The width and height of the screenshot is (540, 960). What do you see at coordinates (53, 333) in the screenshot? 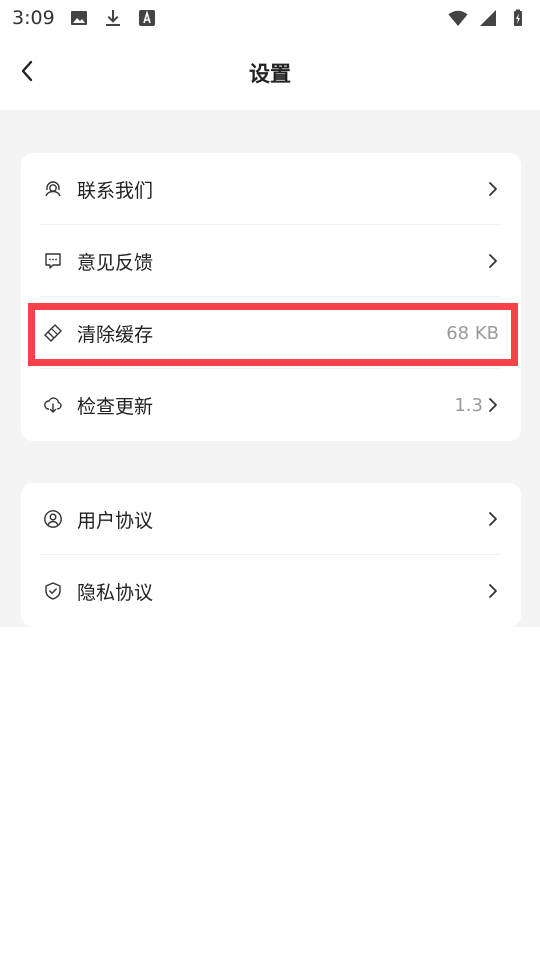
I see `broom-icon` at bounding box center [53, 333].